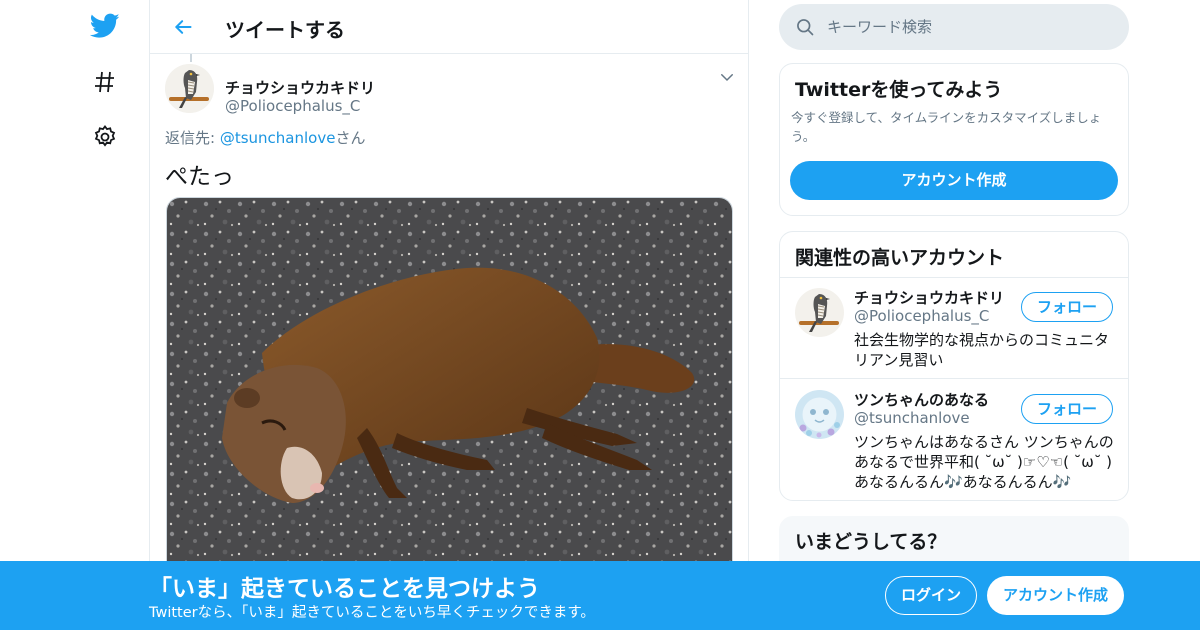 This screenshot has width=1200, height=630. I want to click on reply-suffix: さん, so click(350, 138).